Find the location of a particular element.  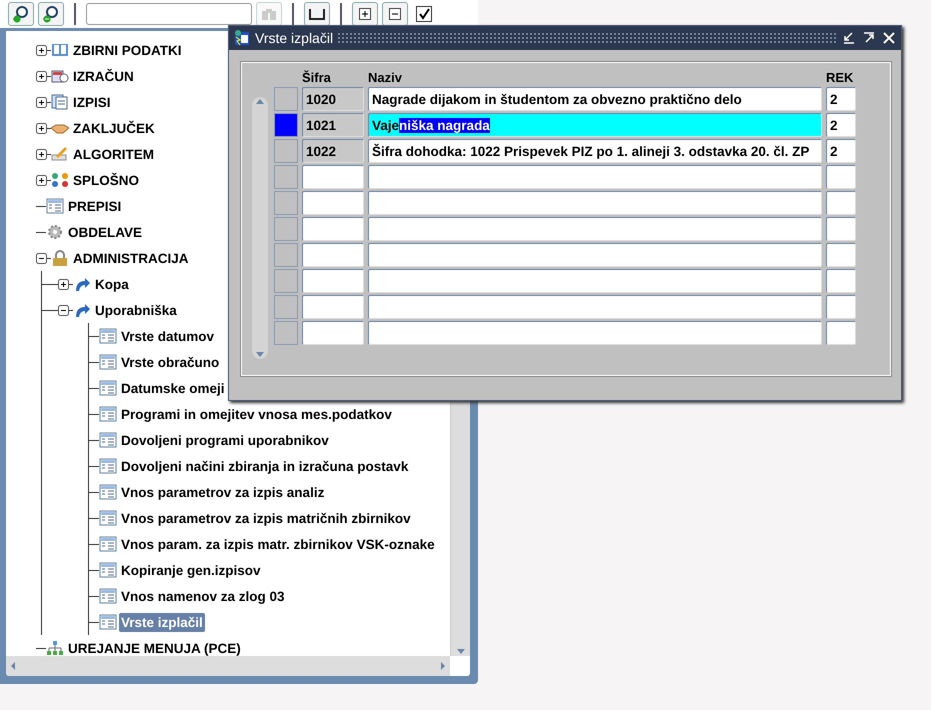

curved-arrow-icon is located at coordinates (82, 284).